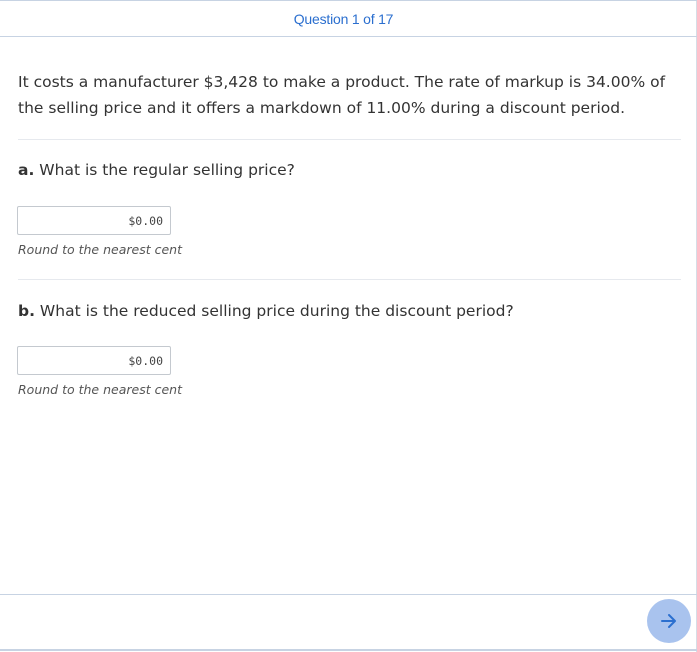 This screenshot has height=652, width=697. Describe the element at coordinates (26, 311) in the screenshot. I see `question-b-letter: b.` at that location.